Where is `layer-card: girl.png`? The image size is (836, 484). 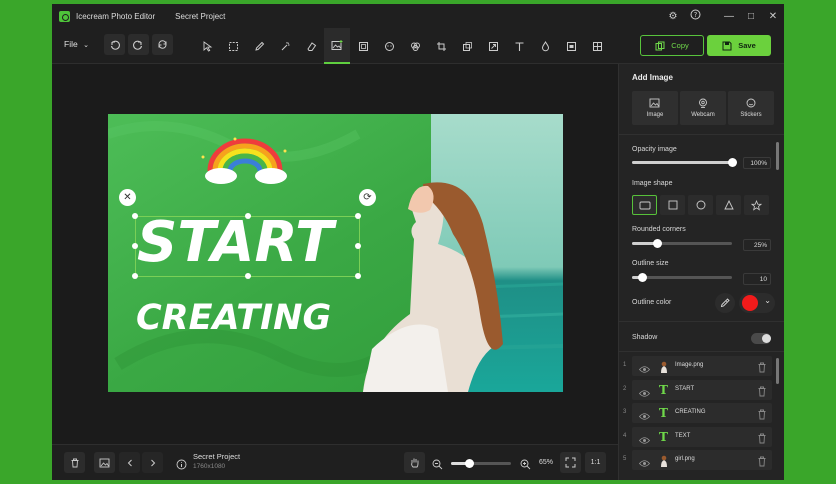 layer-card: girl.png is located at coordinates (702, 460).